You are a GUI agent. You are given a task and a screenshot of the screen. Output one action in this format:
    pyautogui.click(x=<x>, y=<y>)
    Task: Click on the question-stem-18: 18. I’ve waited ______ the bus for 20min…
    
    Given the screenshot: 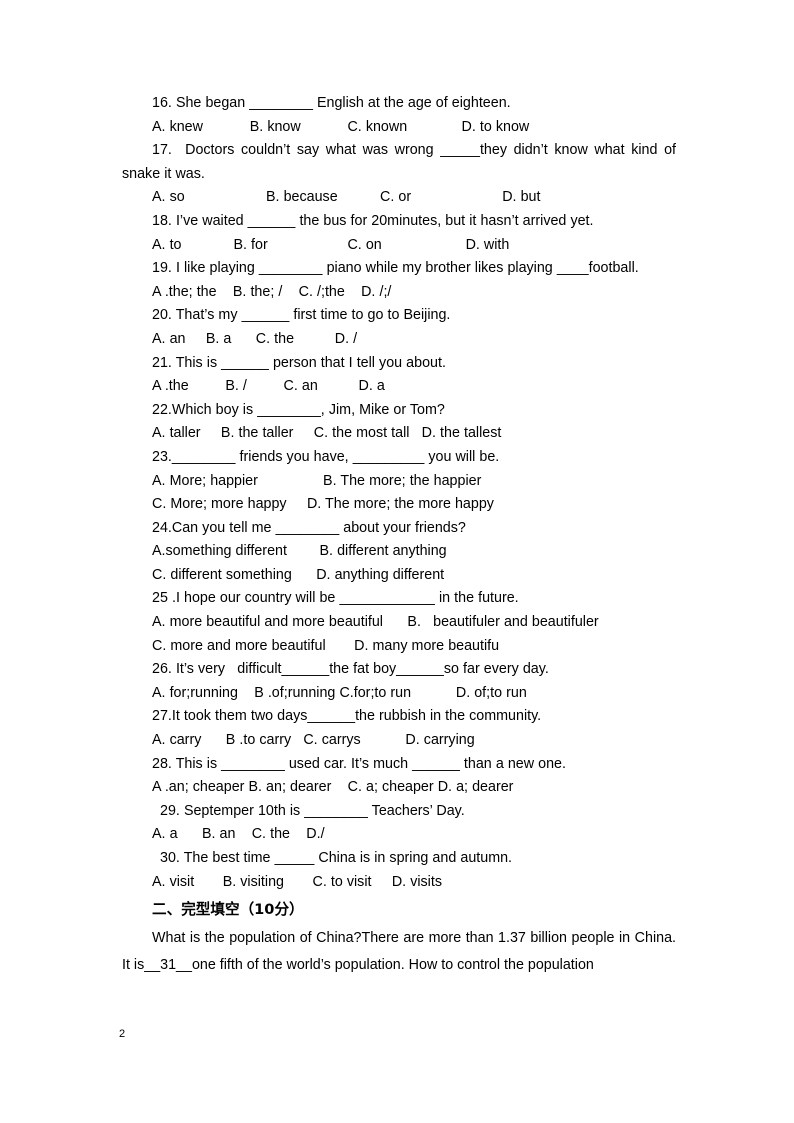 What is the action you would take?
    pyautogui.click(x=373, y=220)
    